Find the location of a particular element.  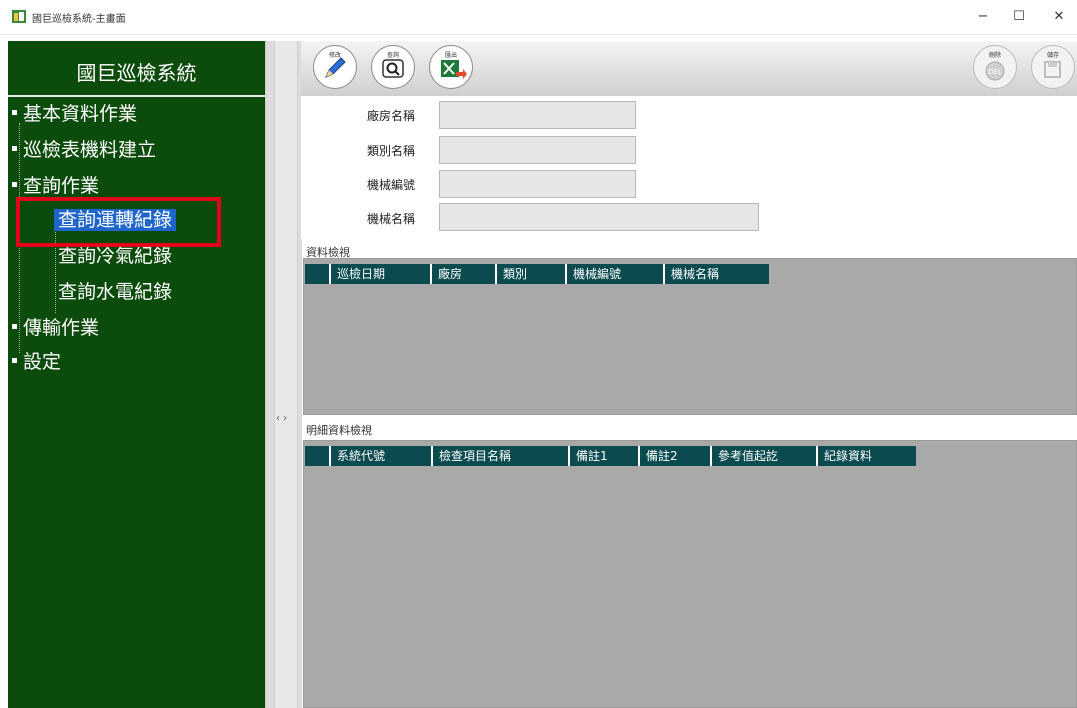

save-button: 儲存 is located at coordinates (1053, 67).